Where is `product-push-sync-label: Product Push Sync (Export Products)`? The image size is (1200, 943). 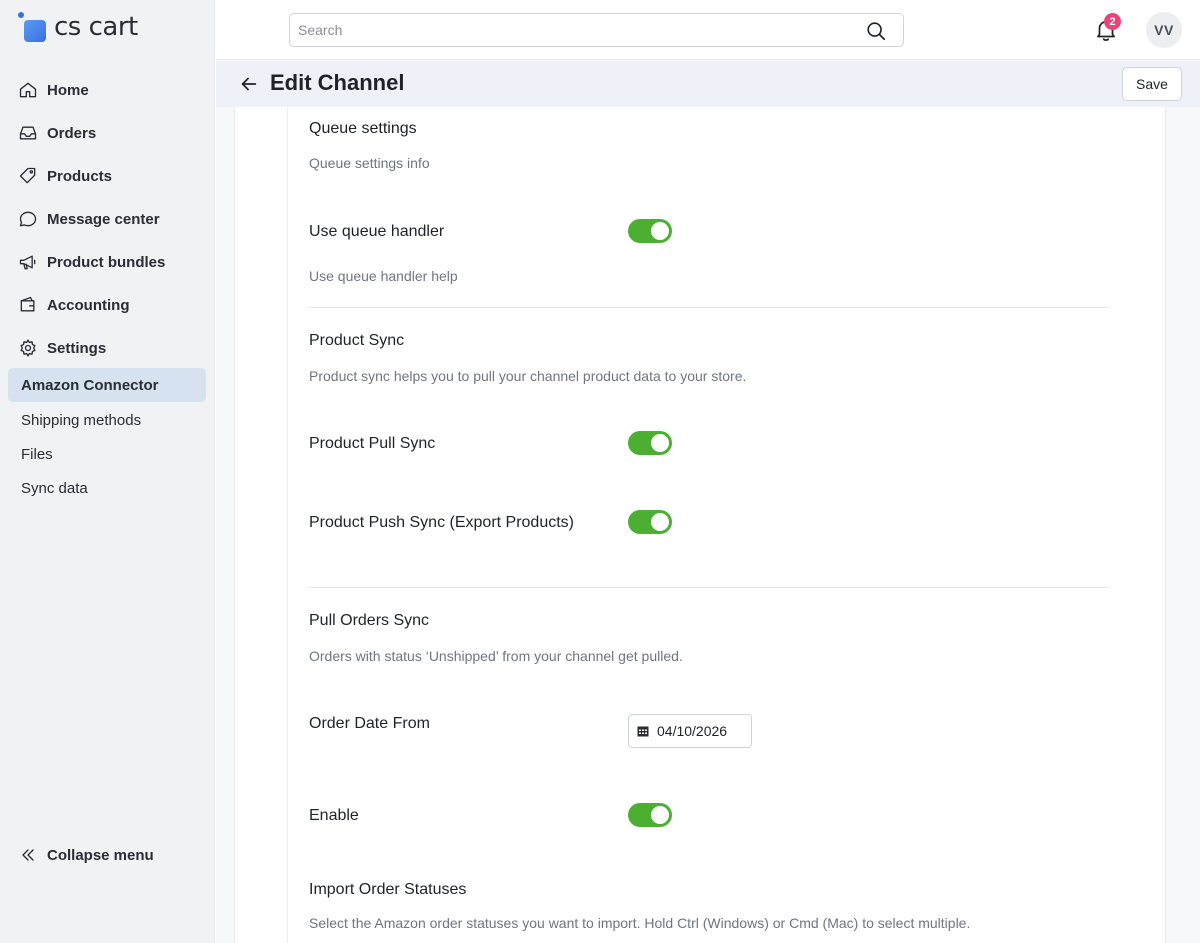 product-push-sync-label: Product Push Sync (Export Products) is located at coordinates (441, 522).